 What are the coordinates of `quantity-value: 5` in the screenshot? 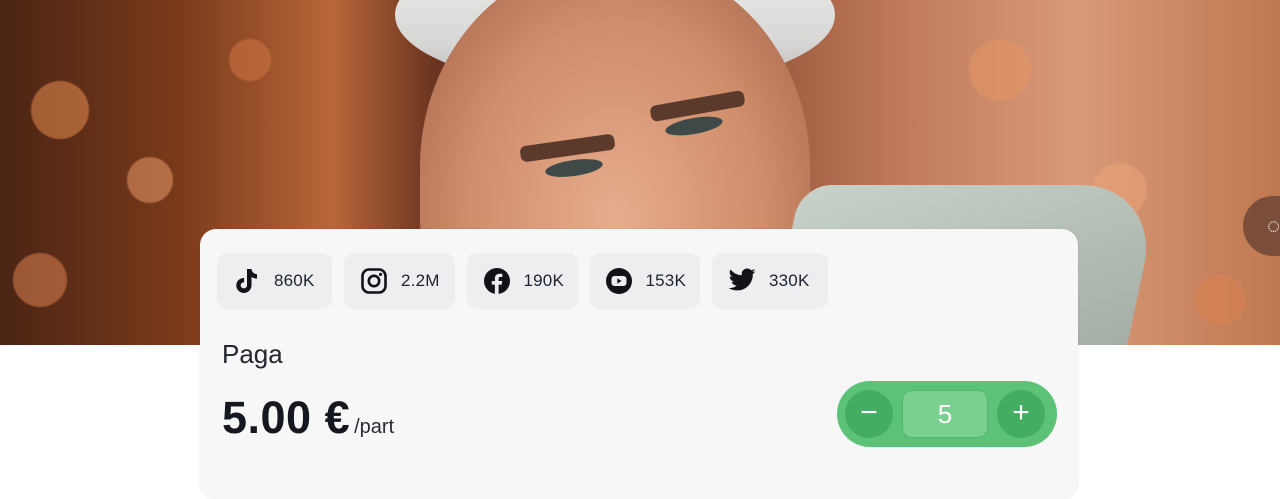 It's located at (945, 414).